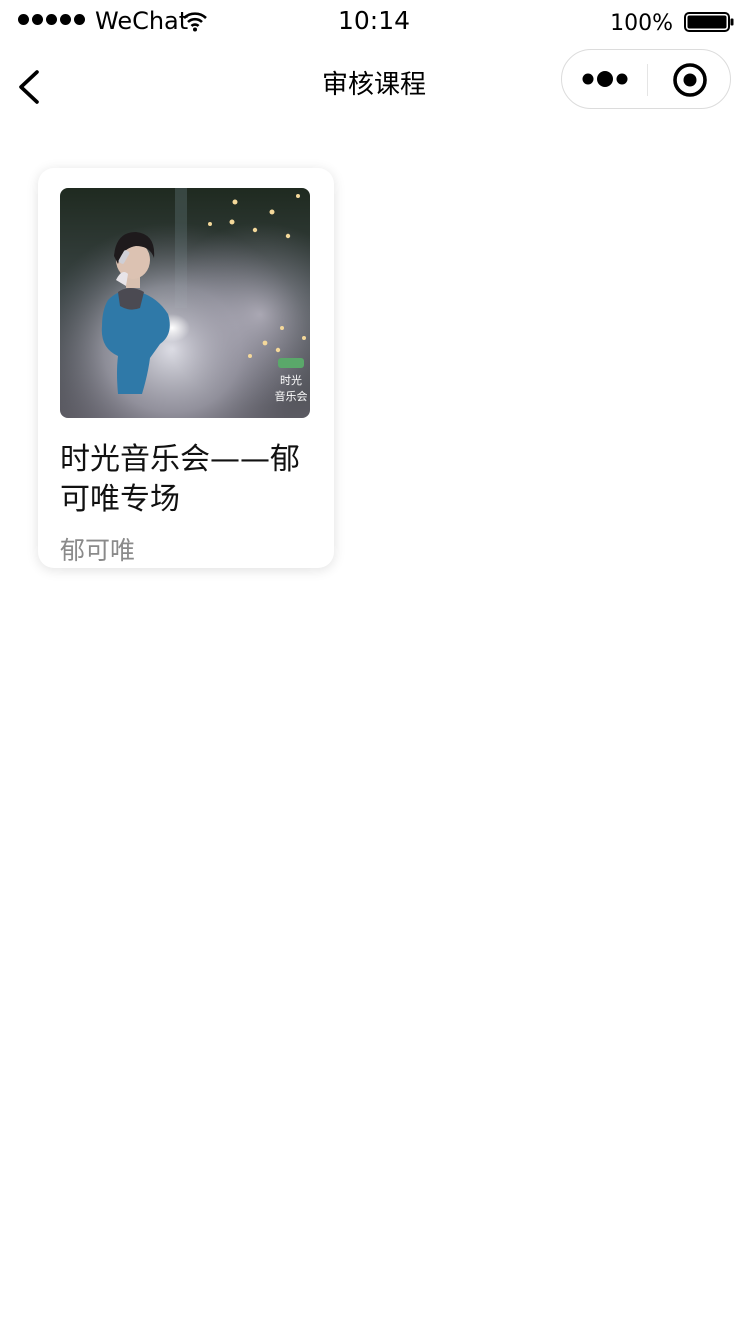 This screenshot has width=748, height=1332. What do you see at coordinates (291, 380) in the screenshot?
I see `svg-text: 时光` at bounding box center [291, 380].